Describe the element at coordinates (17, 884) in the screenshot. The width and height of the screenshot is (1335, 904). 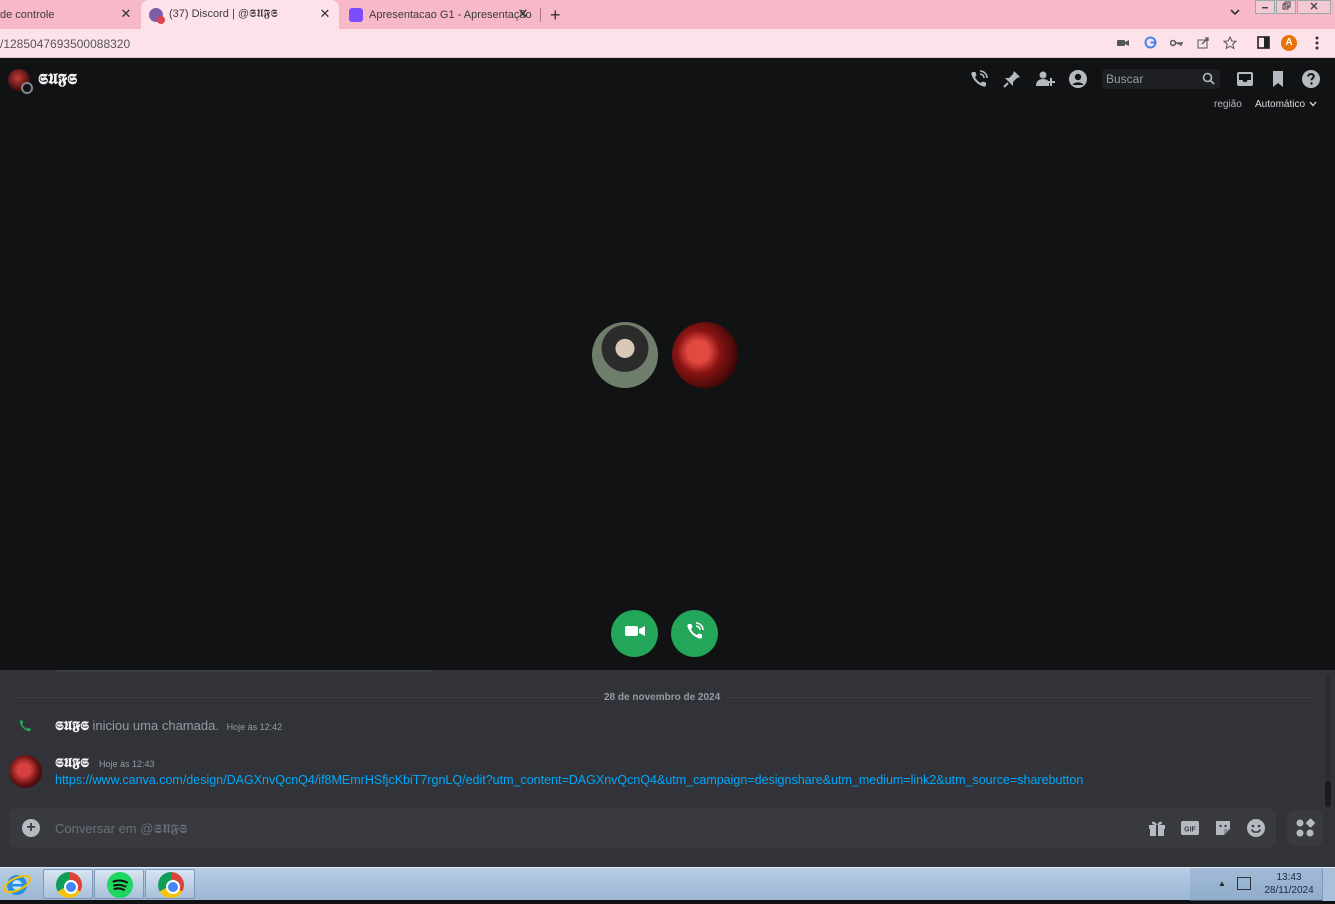
I see `internet-explorer-icon` at that location.